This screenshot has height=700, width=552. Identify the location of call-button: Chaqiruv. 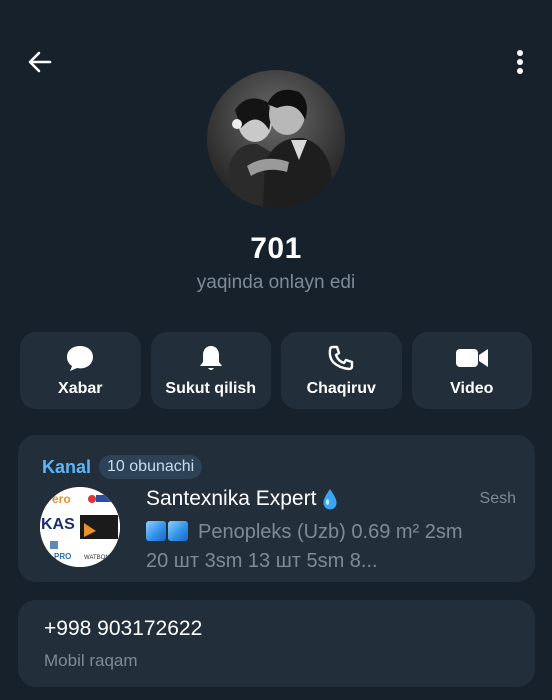
(341, 370).